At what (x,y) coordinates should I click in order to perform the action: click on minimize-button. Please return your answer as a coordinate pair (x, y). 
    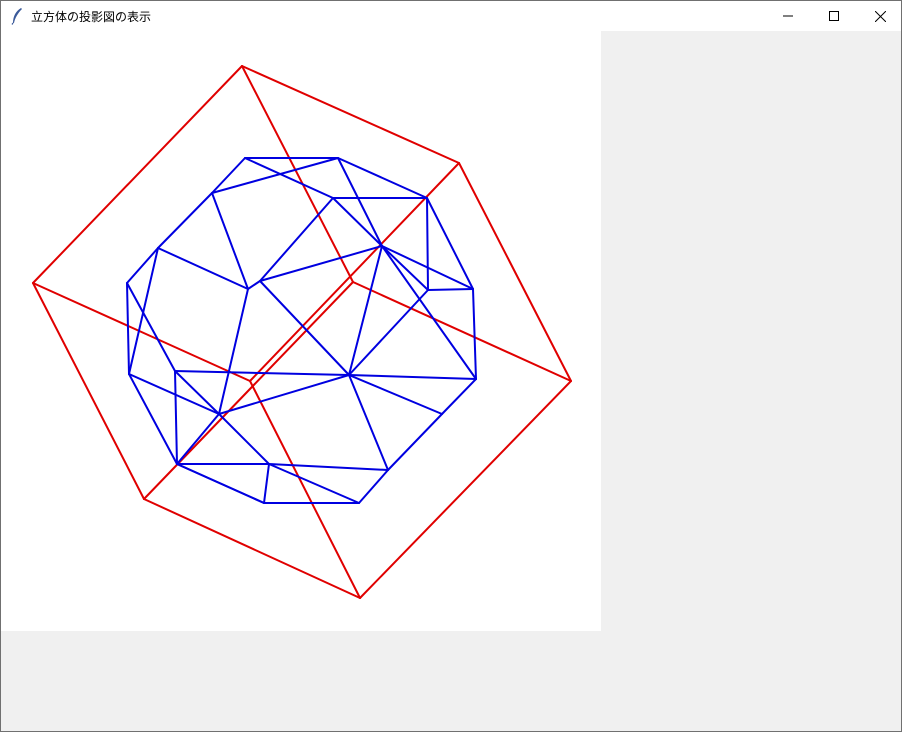
    Looking at the image, I should click on (788, 16).